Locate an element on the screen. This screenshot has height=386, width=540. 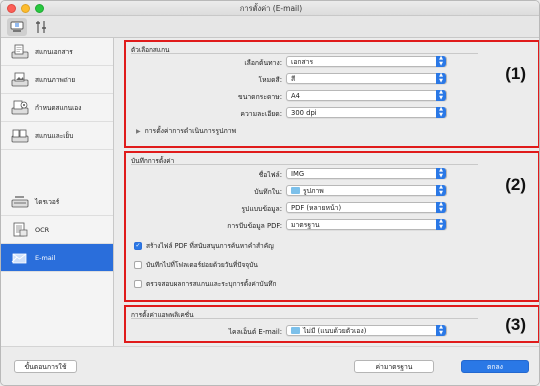
sidebar-item-scan-and-stitch: สแกนและเย็บ is located at coordinates (57, 136).